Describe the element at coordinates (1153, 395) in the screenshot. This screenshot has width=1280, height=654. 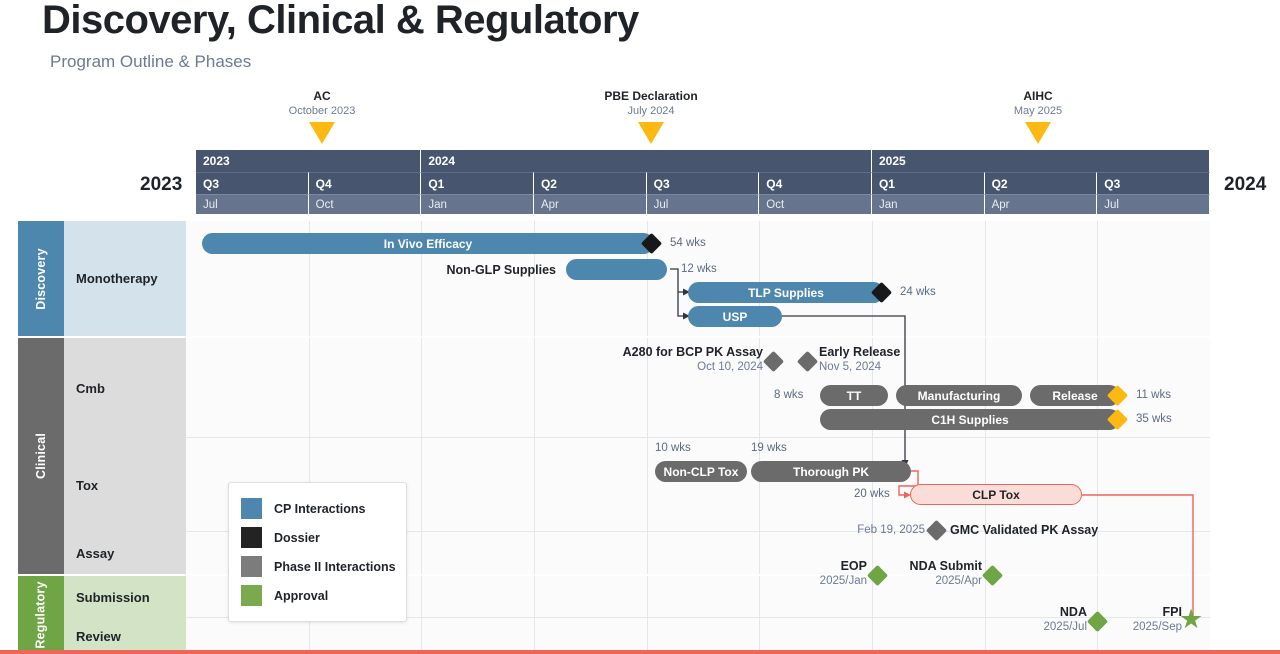
I see `bar-duration-release: 11 wks` at that location.